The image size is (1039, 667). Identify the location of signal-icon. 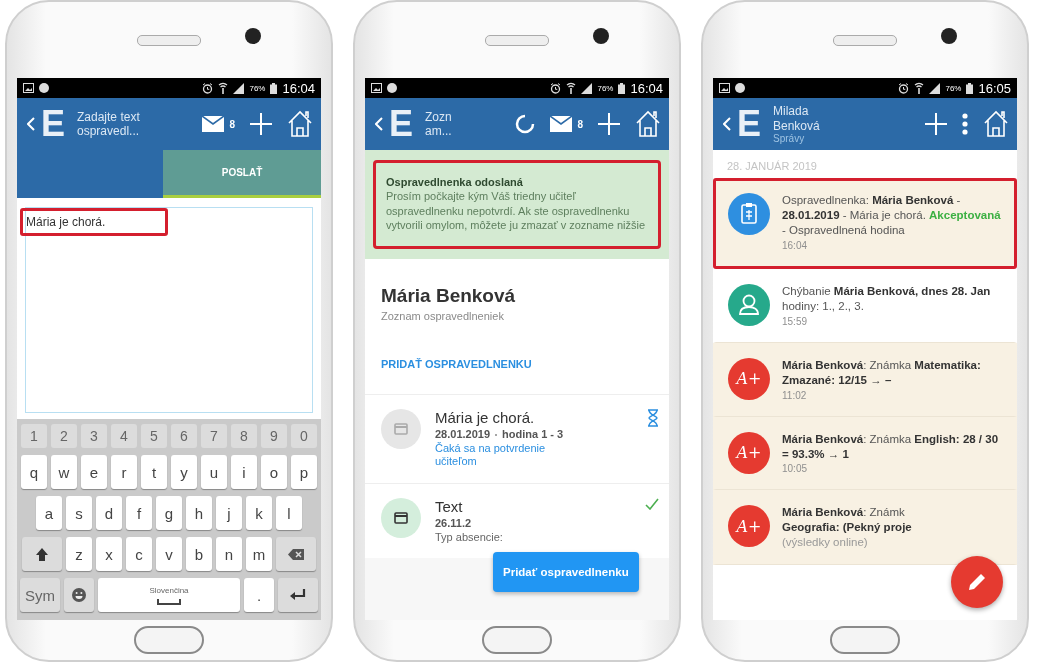
(239, 88).